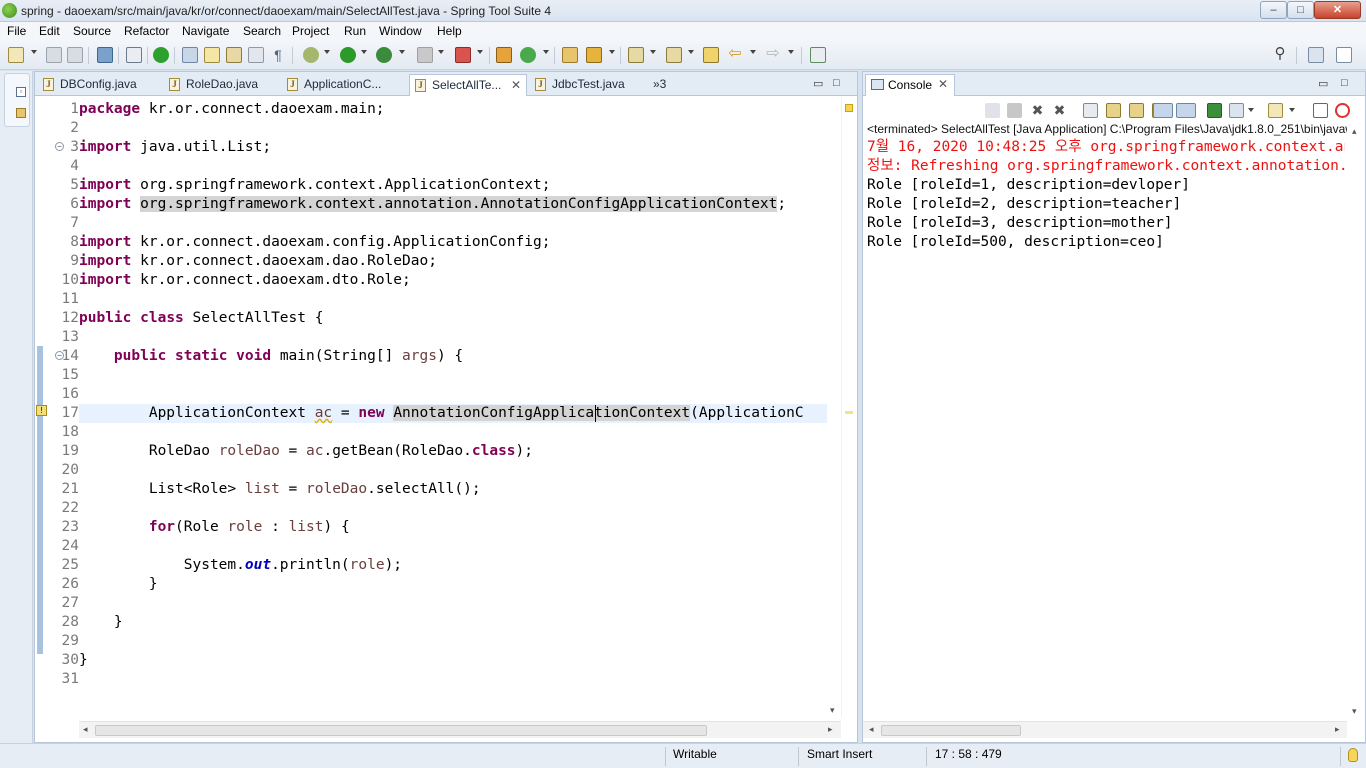 Image resolution: width=1366 pixels, height=768 pixels. I want to click on show-stderr-icon, so click(1186, 110).